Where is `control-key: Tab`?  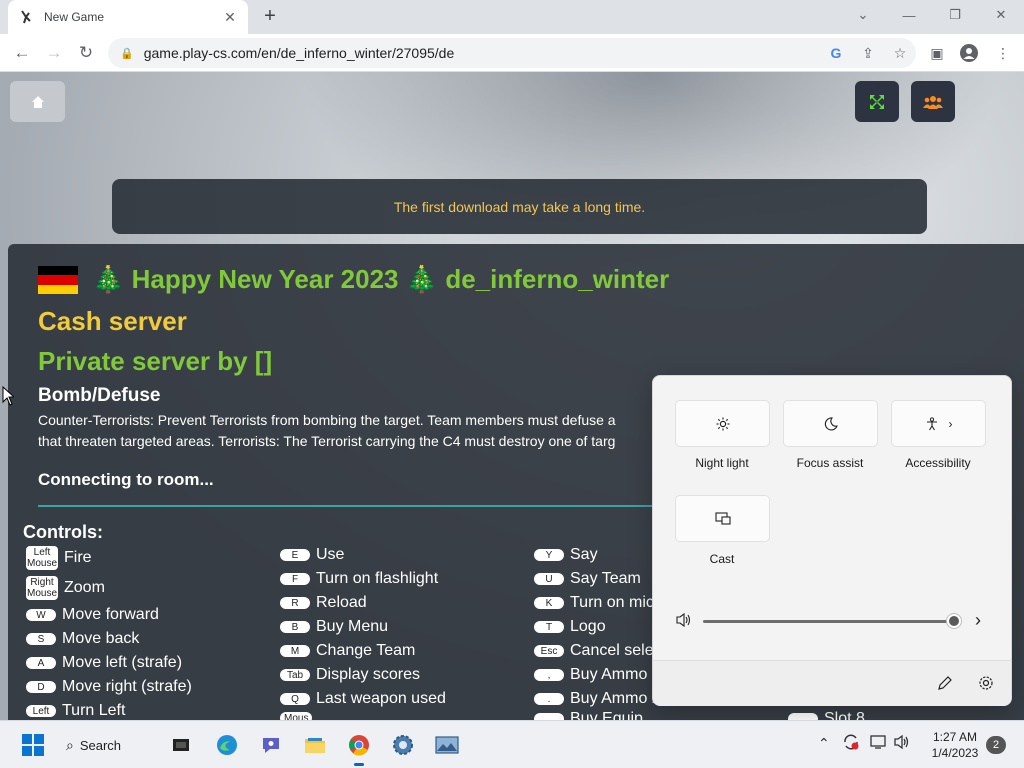
control-key: Tab is located at coordinates (295, 675).